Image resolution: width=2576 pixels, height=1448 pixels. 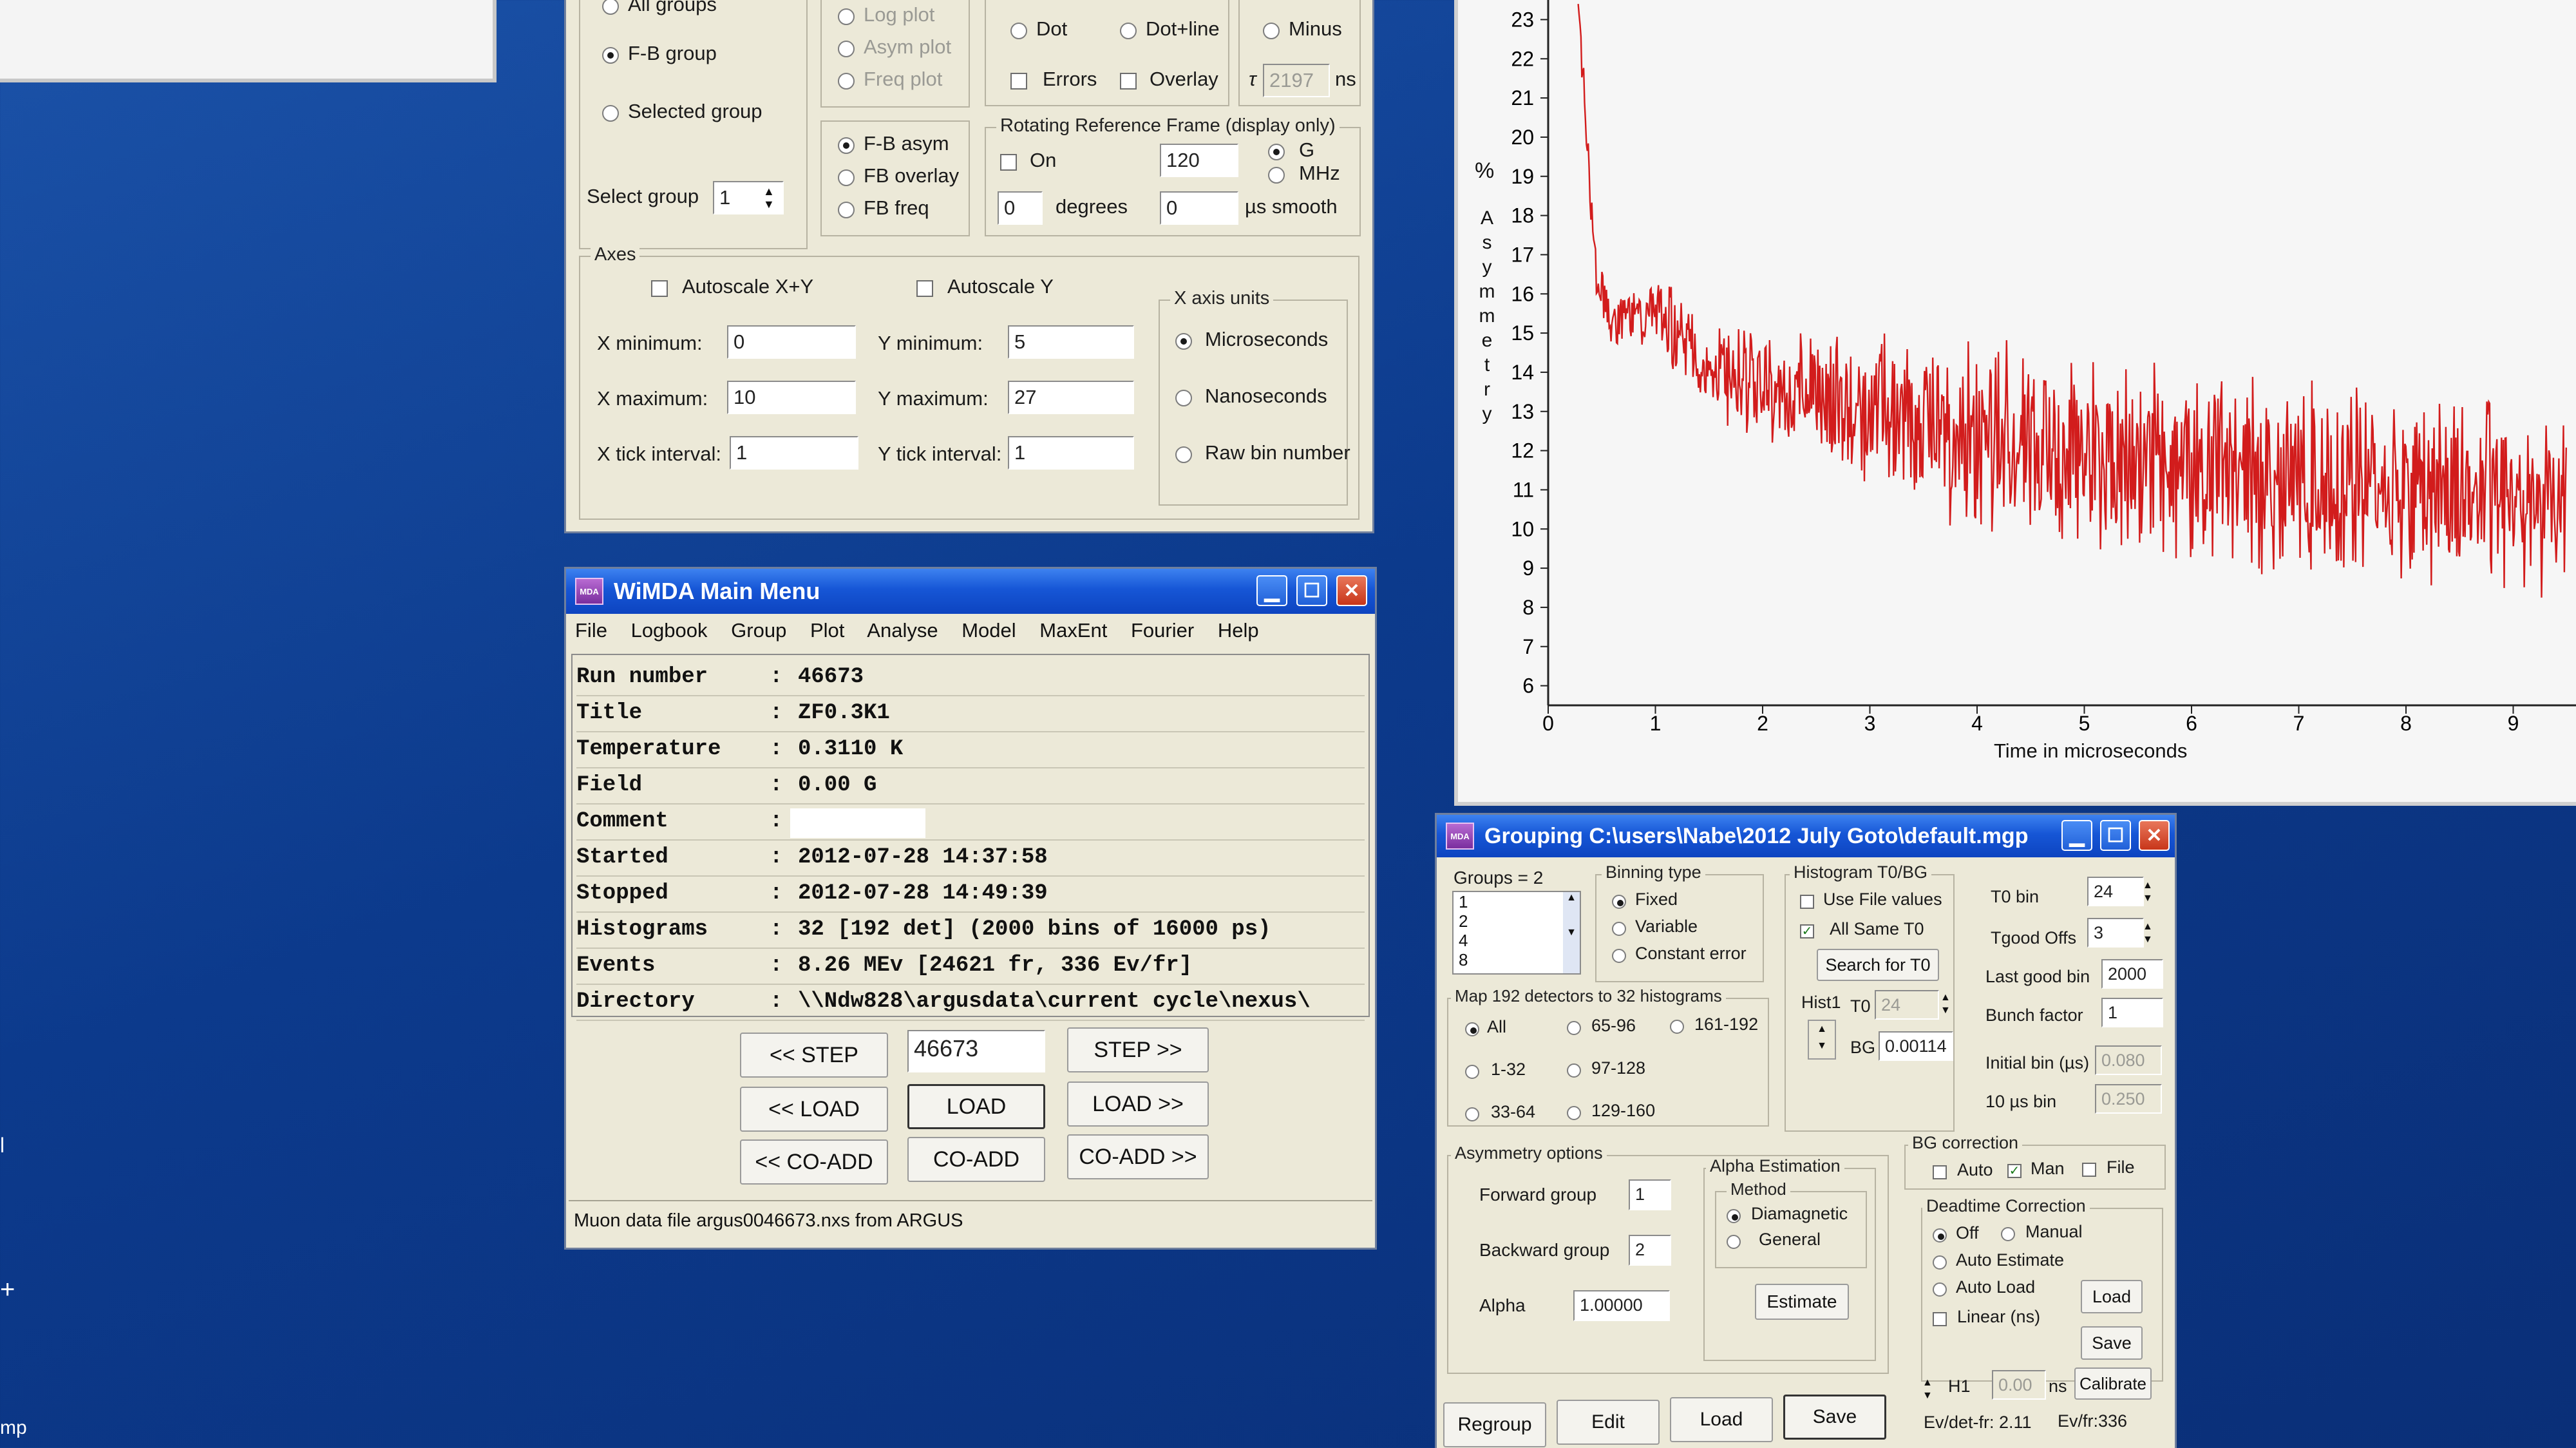 What do you see at coordinates (2154, 835) in the screenshot?
I see `grouping-close-button: ✕` at bounding box center [2154, 835].